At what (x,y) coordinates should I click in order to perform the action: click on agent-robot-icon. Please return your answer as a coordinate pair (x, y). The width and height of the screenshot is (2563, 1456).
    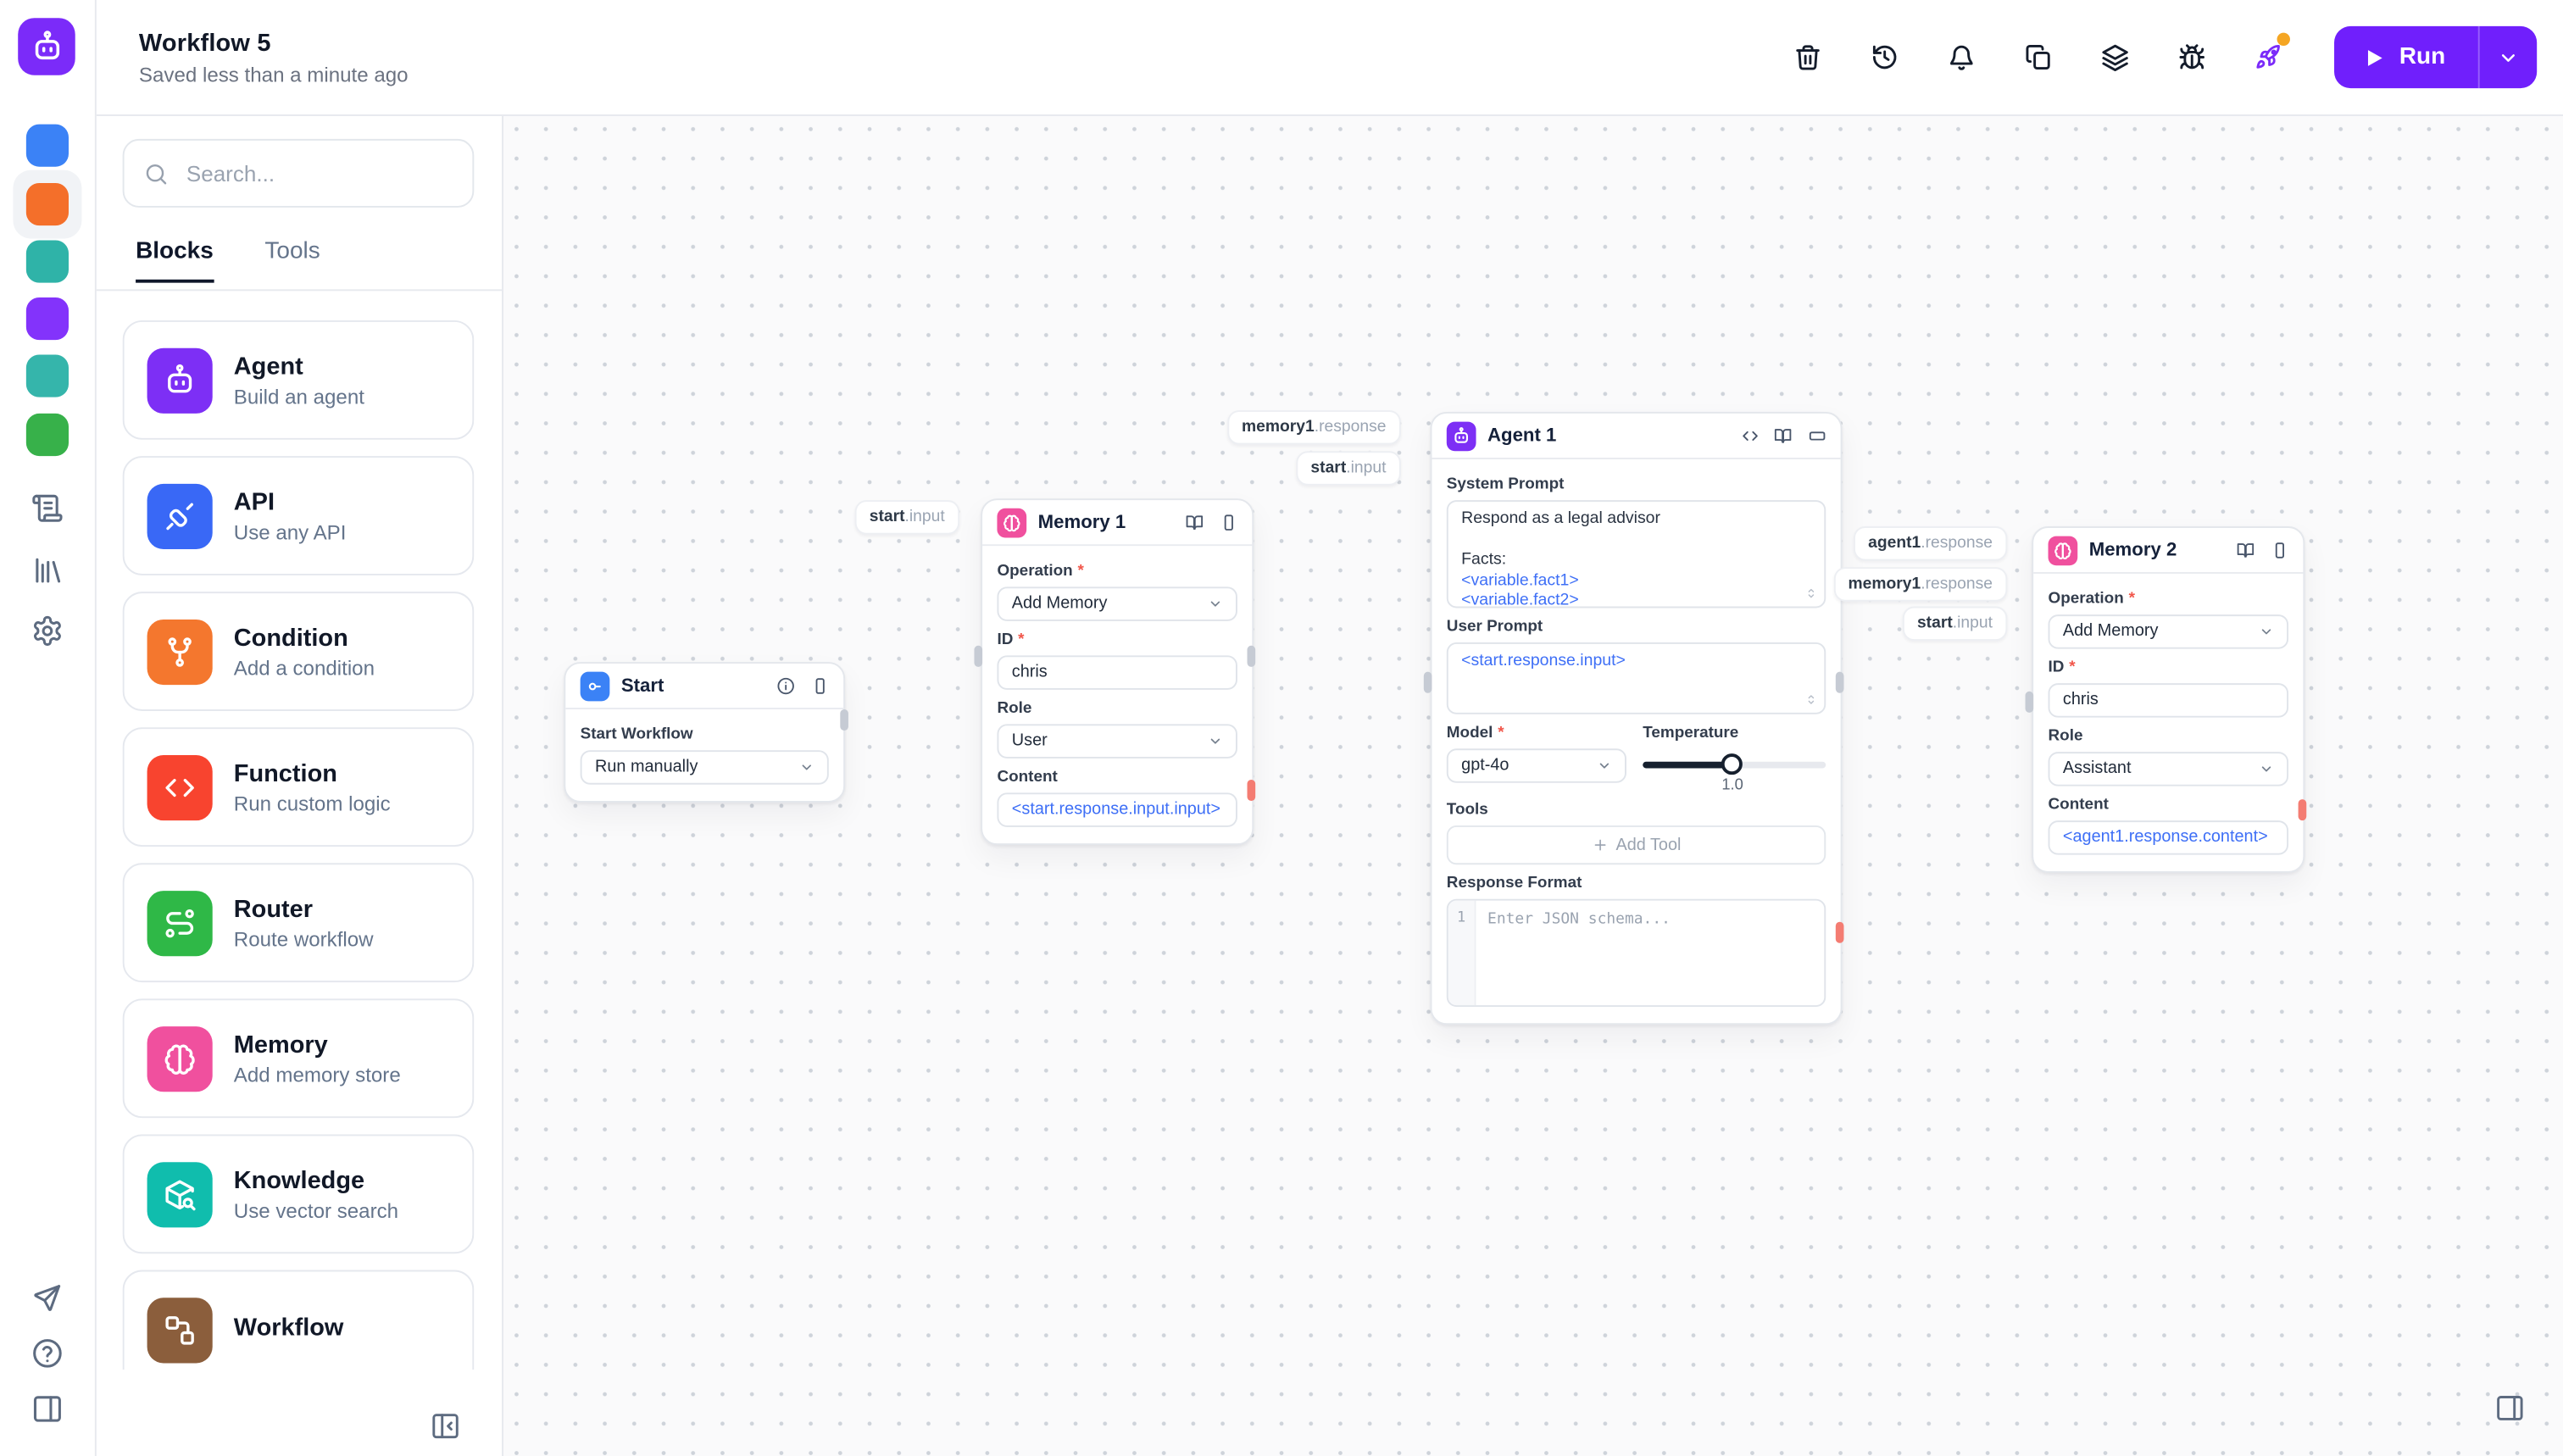
    Looking at the image, I should click on (180, 380).